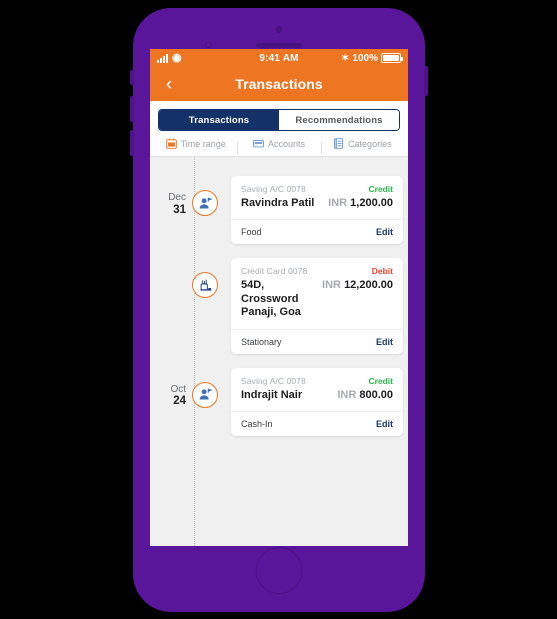 This screenshot has height=619, width=557. What do you see at coordinates (317, 341) in the screenshot?
I see `transaction-card-bottom: Stationary Edit` at bounding box center [317, 341].